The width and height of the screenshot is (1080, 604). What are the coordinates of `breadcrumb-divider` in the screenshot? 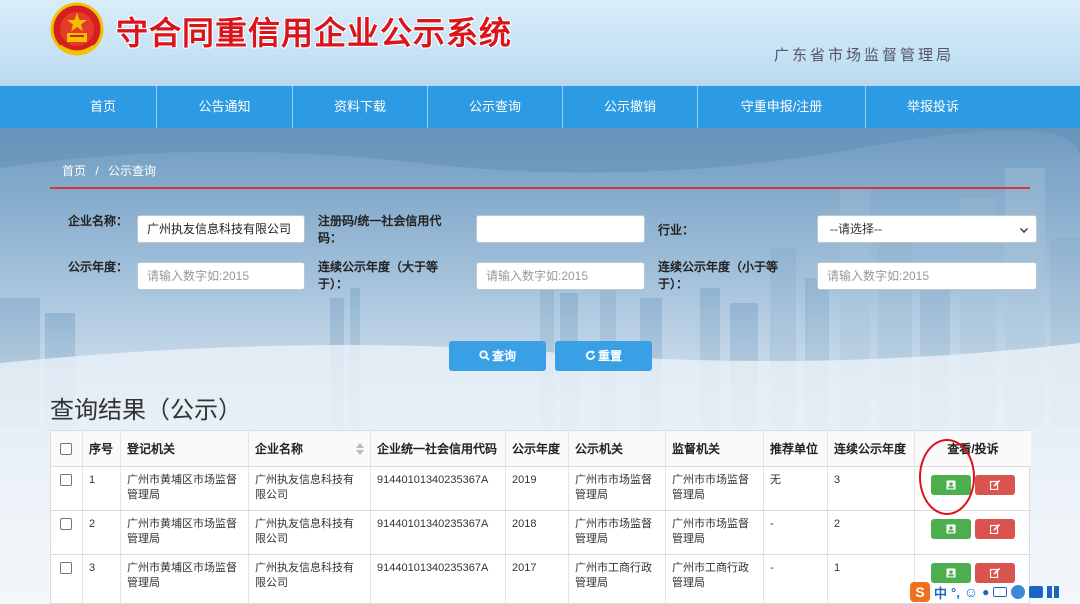 It's located at (540, 188).